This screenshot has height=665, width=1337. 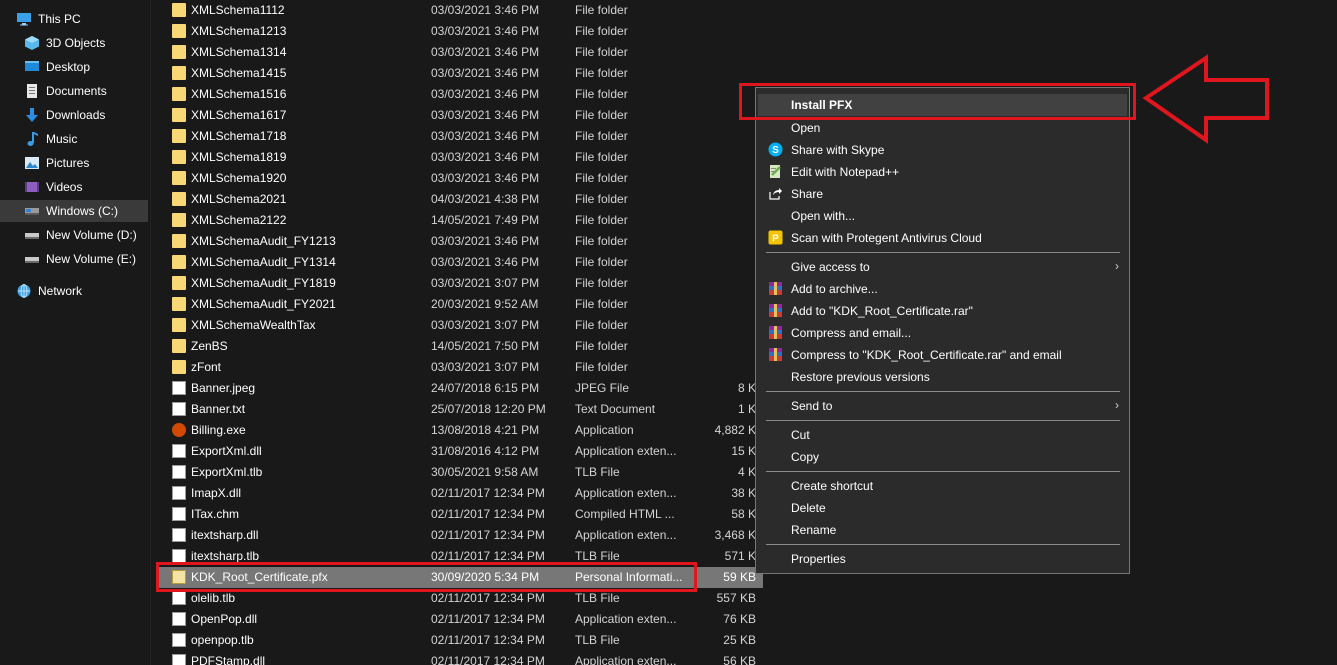 I want to click on videos-icon, so click(x=32, y=187).